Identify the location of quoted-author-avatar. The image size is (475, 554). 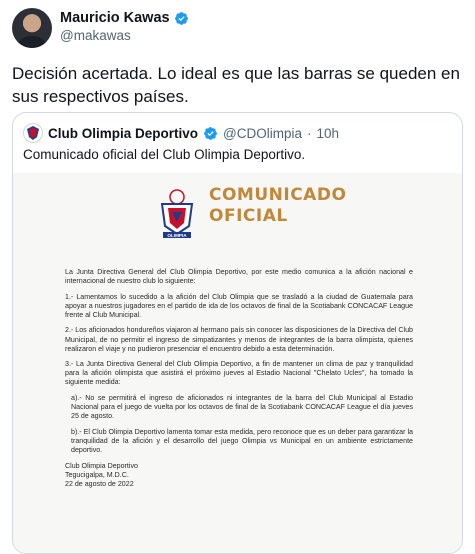
(33, 133).